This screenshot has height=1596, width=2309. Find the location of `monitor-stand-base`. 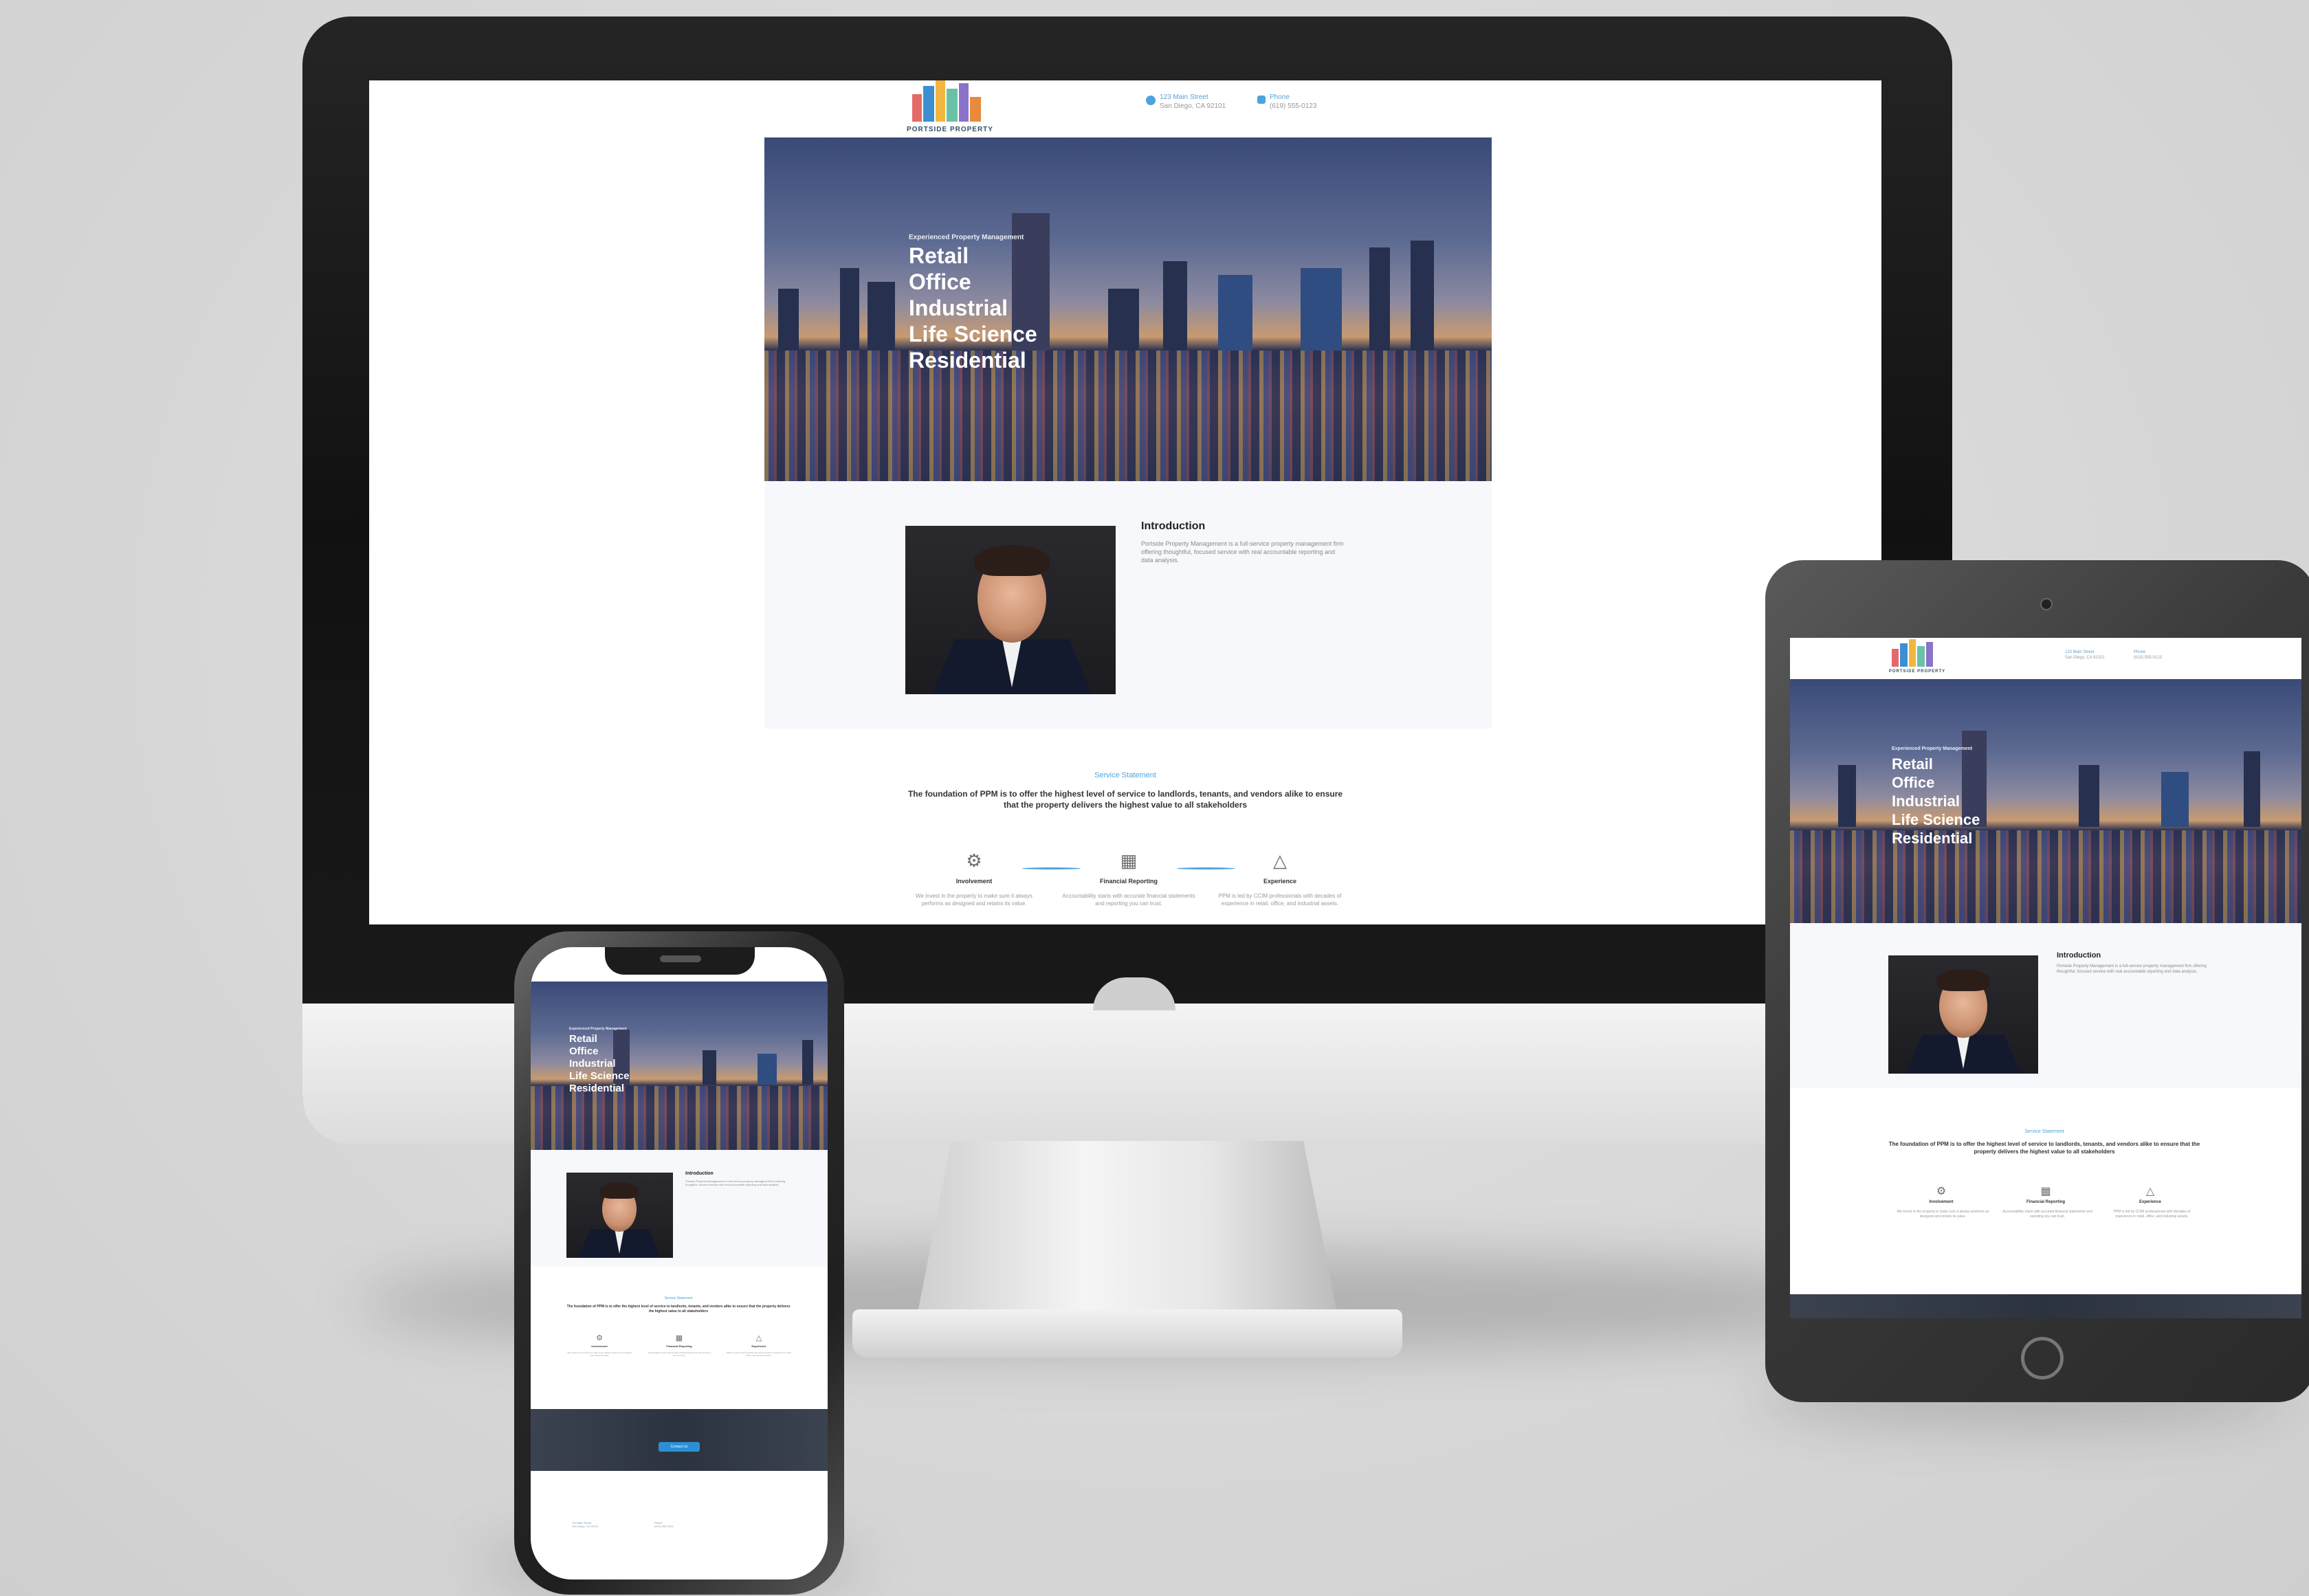

monitor-stand-base is located at coordinates (1127, 1333).